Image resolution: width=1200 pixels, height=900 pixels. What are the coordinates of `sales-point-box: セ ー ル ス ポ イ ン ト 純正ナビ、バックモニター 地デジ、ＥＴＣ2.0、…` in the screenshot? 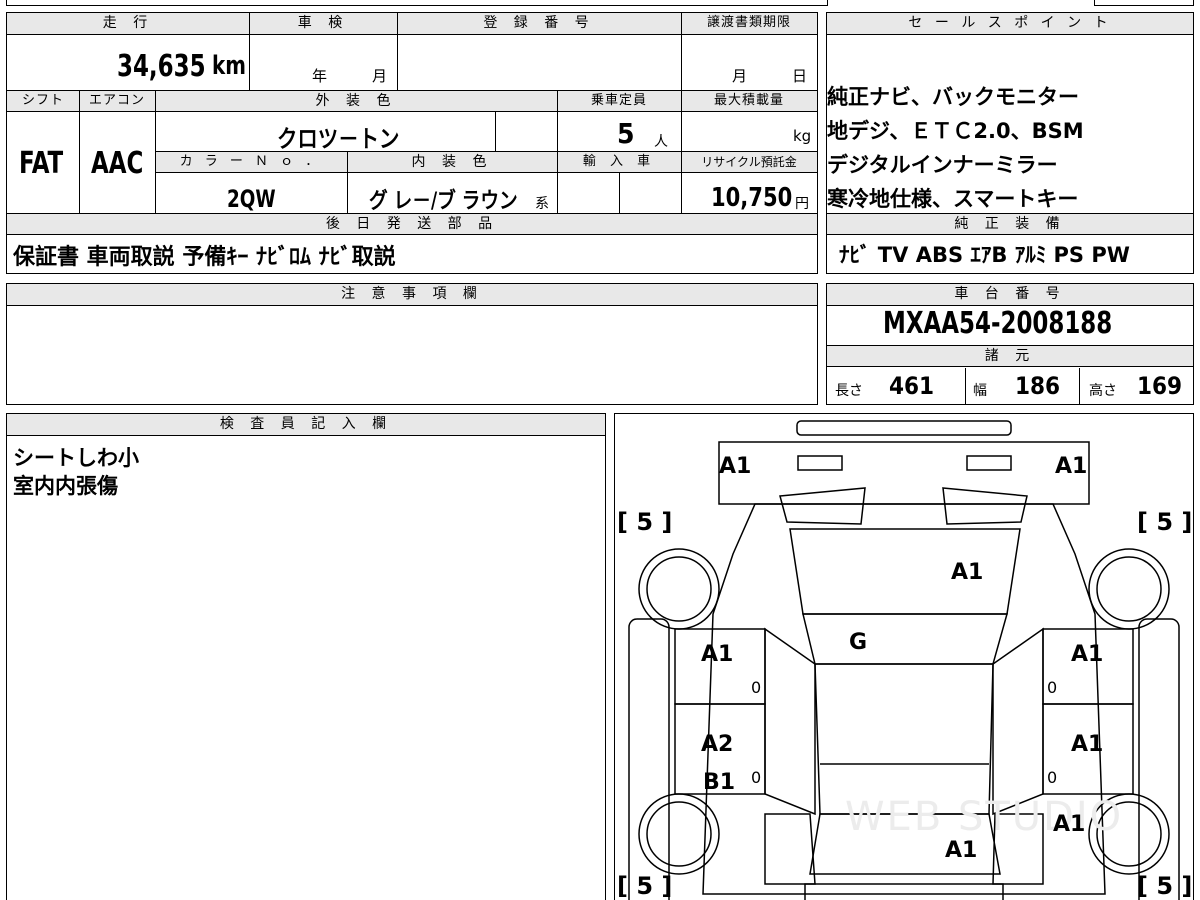 It's located at (1010, 143).